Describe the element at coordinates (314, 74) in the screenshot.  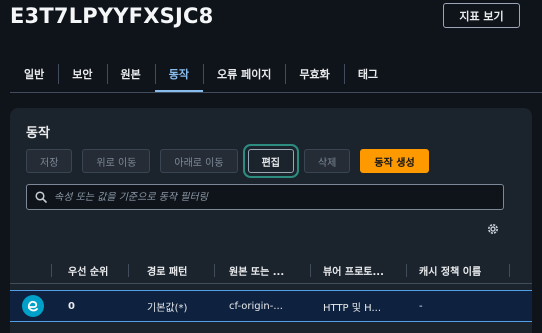
I see `tab-invalidations: 무효화` at that location.